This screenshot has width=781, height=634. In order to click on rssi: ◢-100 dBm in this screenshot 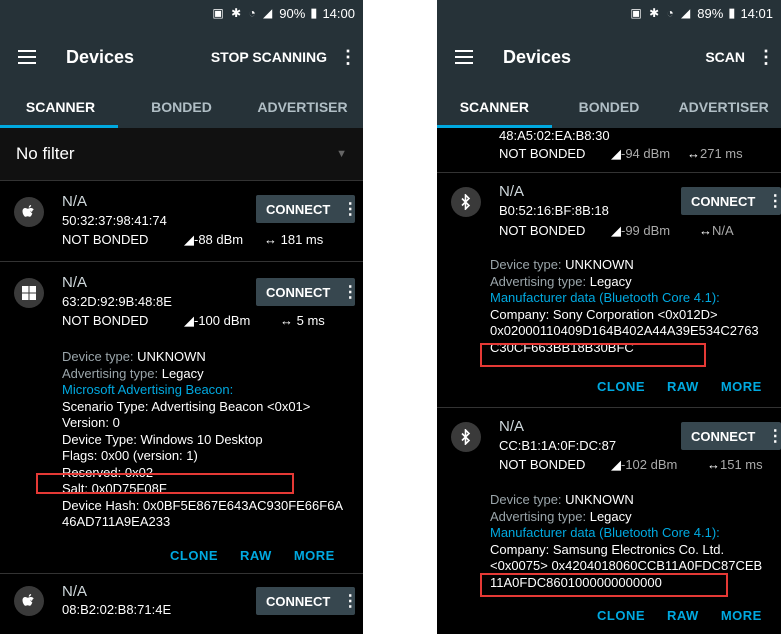, I will do `click(217, 320)`.